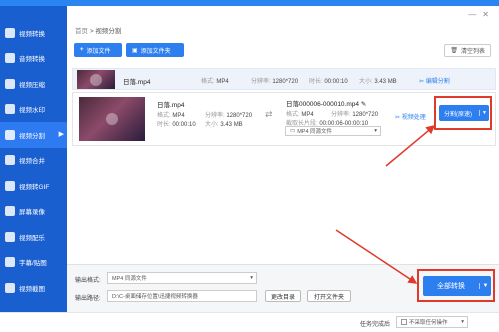  I want to click on after-task-select: 不采取任何操作 ▾, so click(432, 322).